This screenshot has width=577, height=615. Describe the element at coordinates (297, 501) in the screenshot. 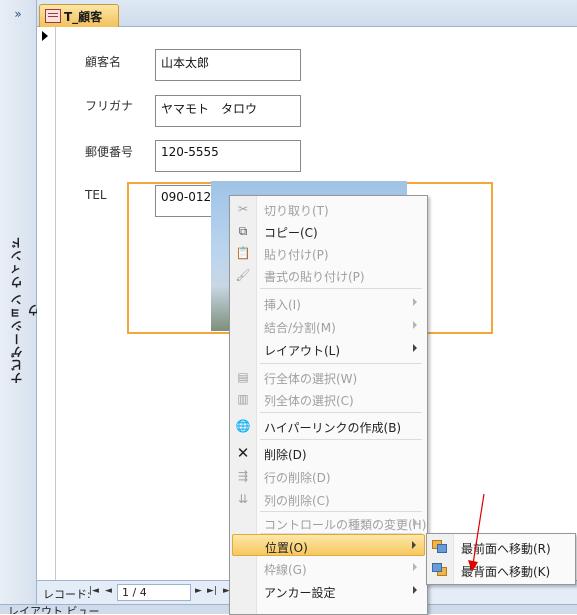

I see `menu-item-label: 列の削除(C)` at that location.